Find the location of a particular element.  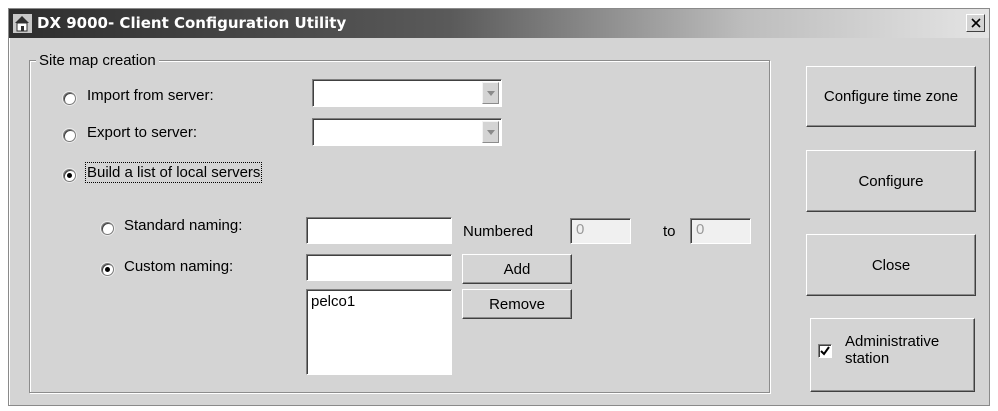

add-button: Add is located at coordinates (517, 269).